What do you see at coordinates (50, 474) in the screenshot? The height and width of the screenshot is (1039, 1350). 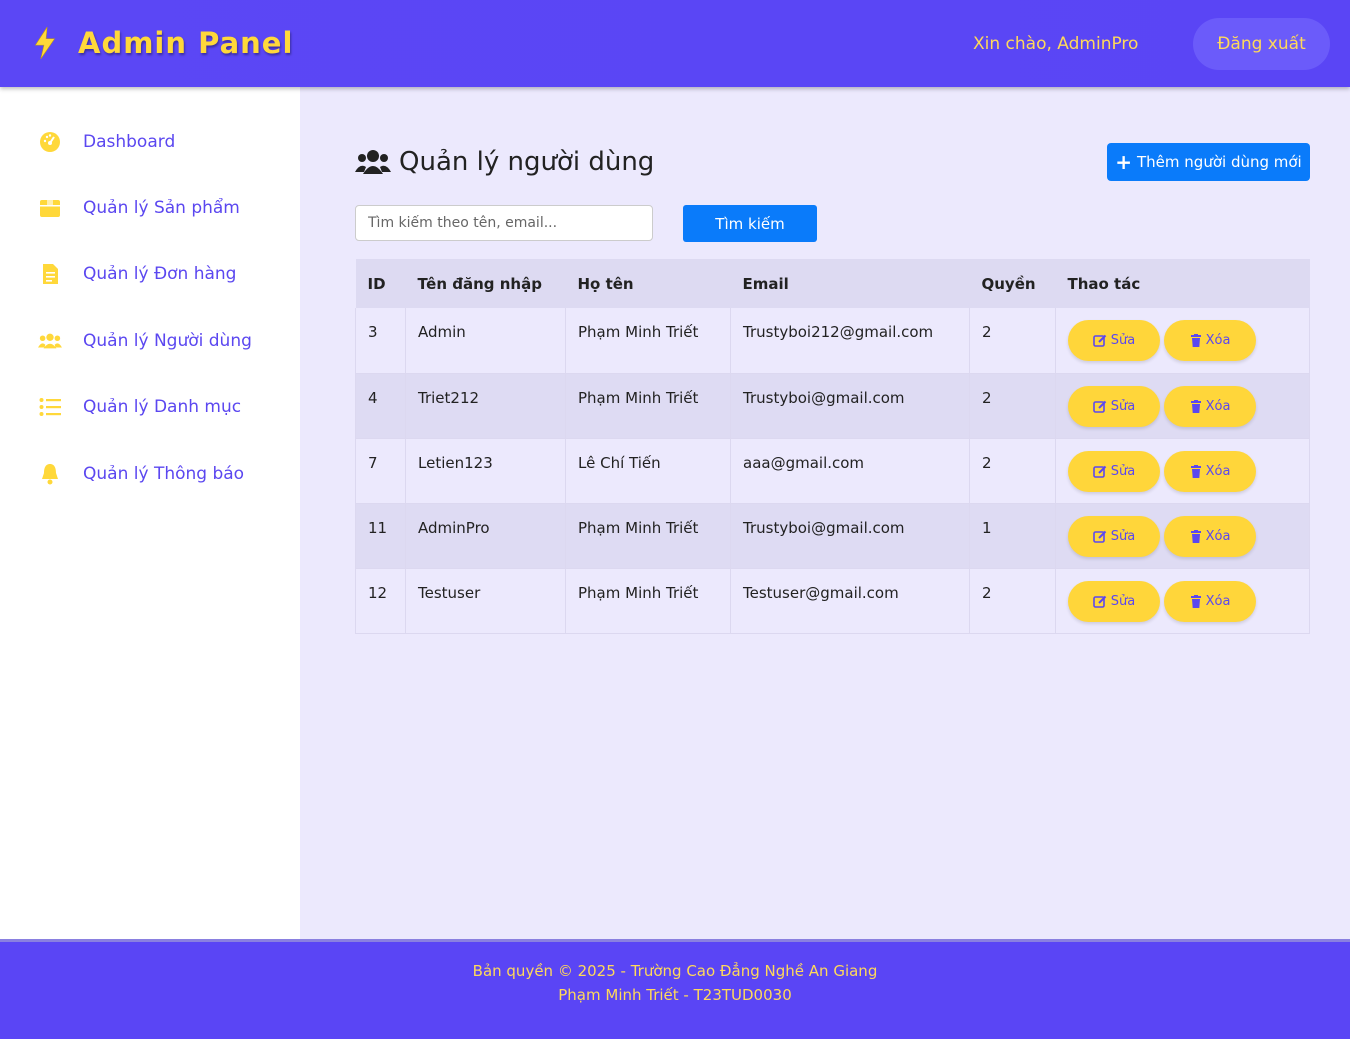 I see `bell-icon` at bounding box center [50, 474].